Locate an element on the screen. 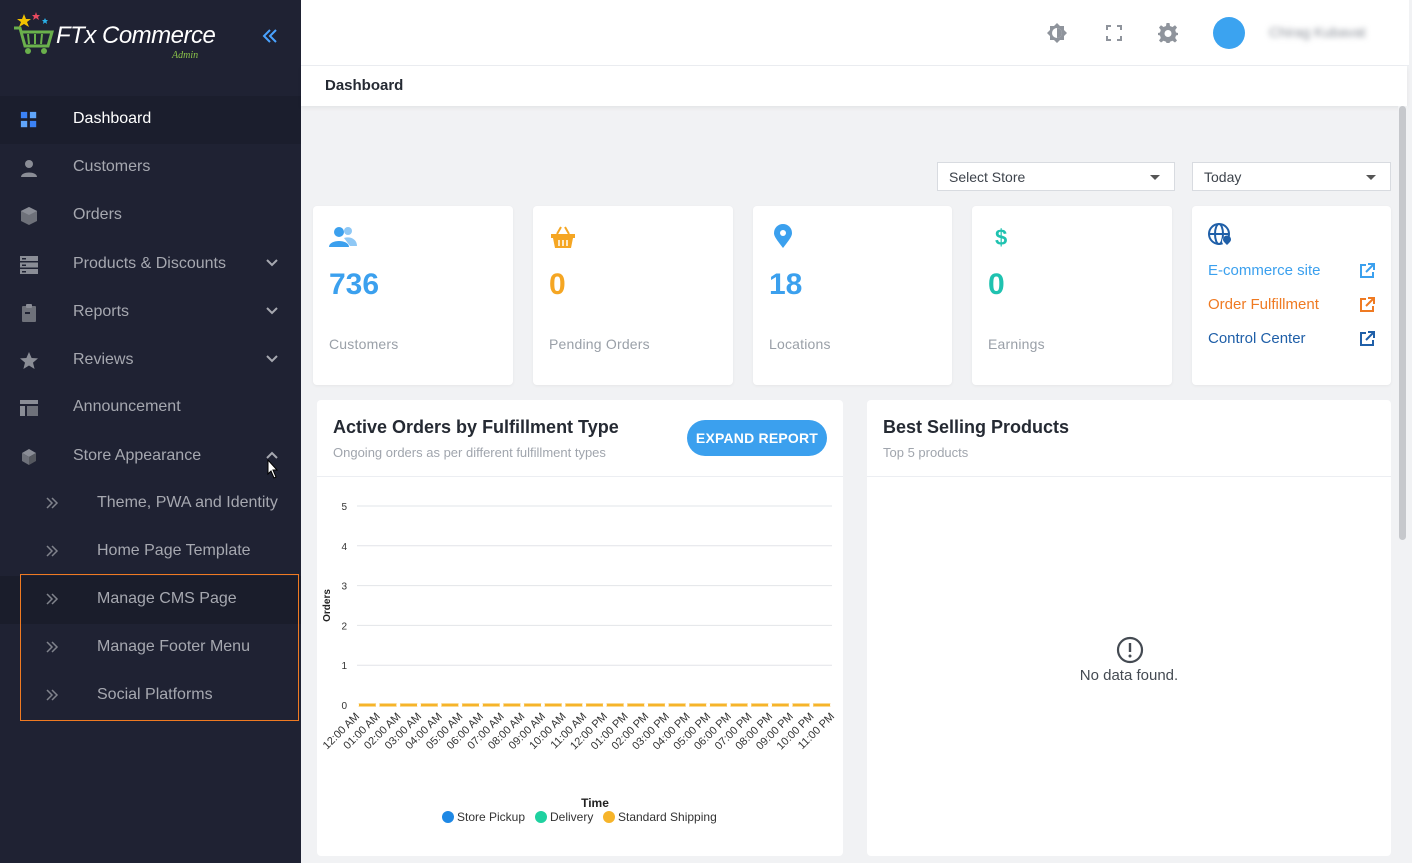 The image size is (1412, 863). breadcrumb: Dashboard is located at coordinates (854, 86).